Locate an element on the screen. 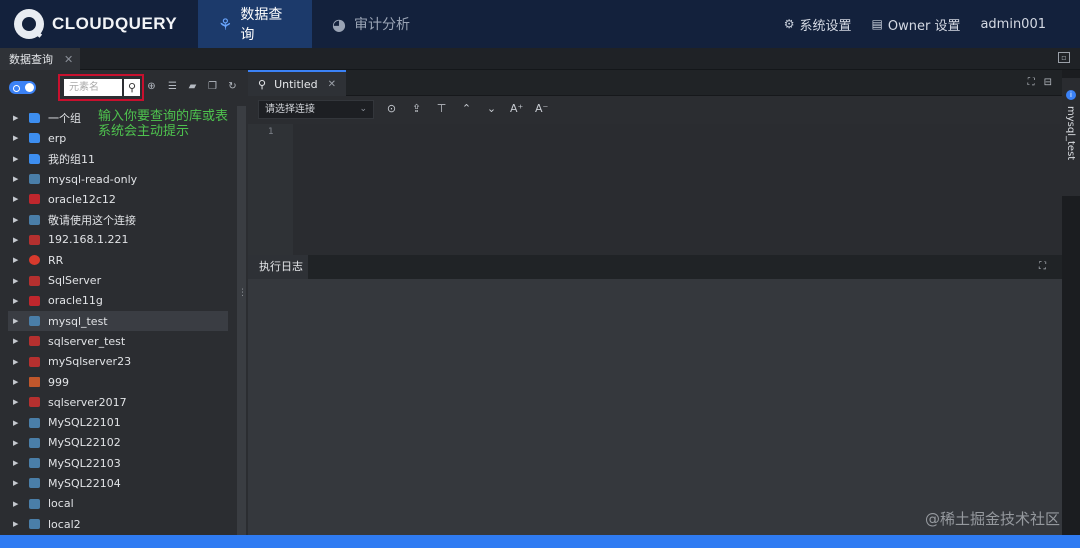 This screenshot has height=548, width=1080. search-icon: ⚲ is located at coordinates (132, 87).